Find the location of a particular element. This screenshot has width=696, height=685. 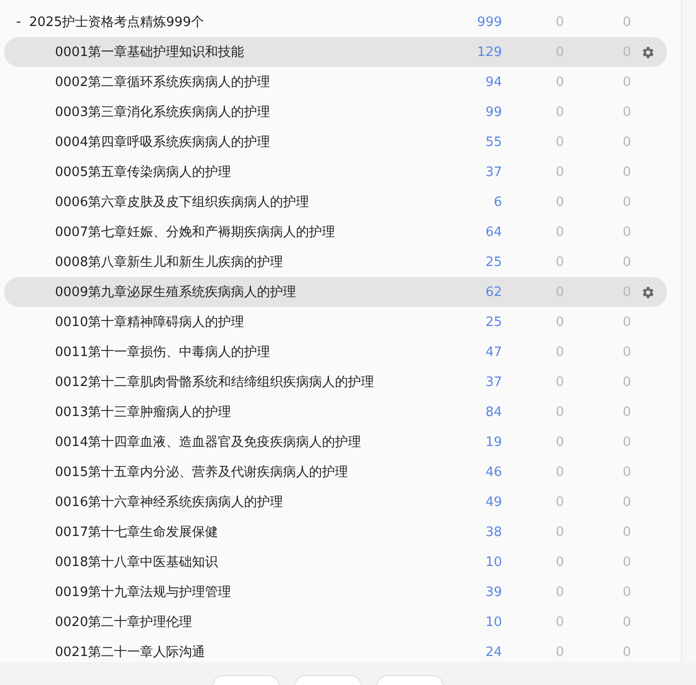

question-count: 6 is located at coordinates (497, 202).